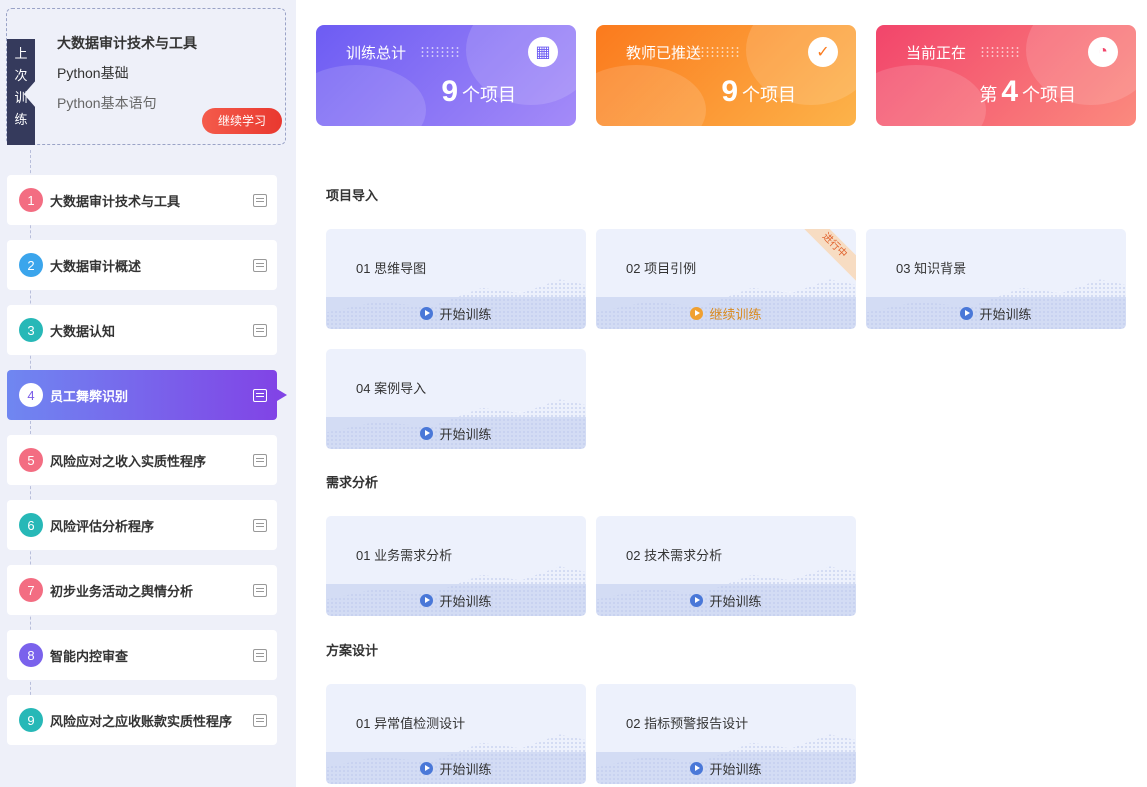 The width and height of the screenshot is (1147, 787). What do you see at coordinates (21, 75) in the screenshot?
I see `last-training-tag-char: 次` at bounding box center [21, 75].